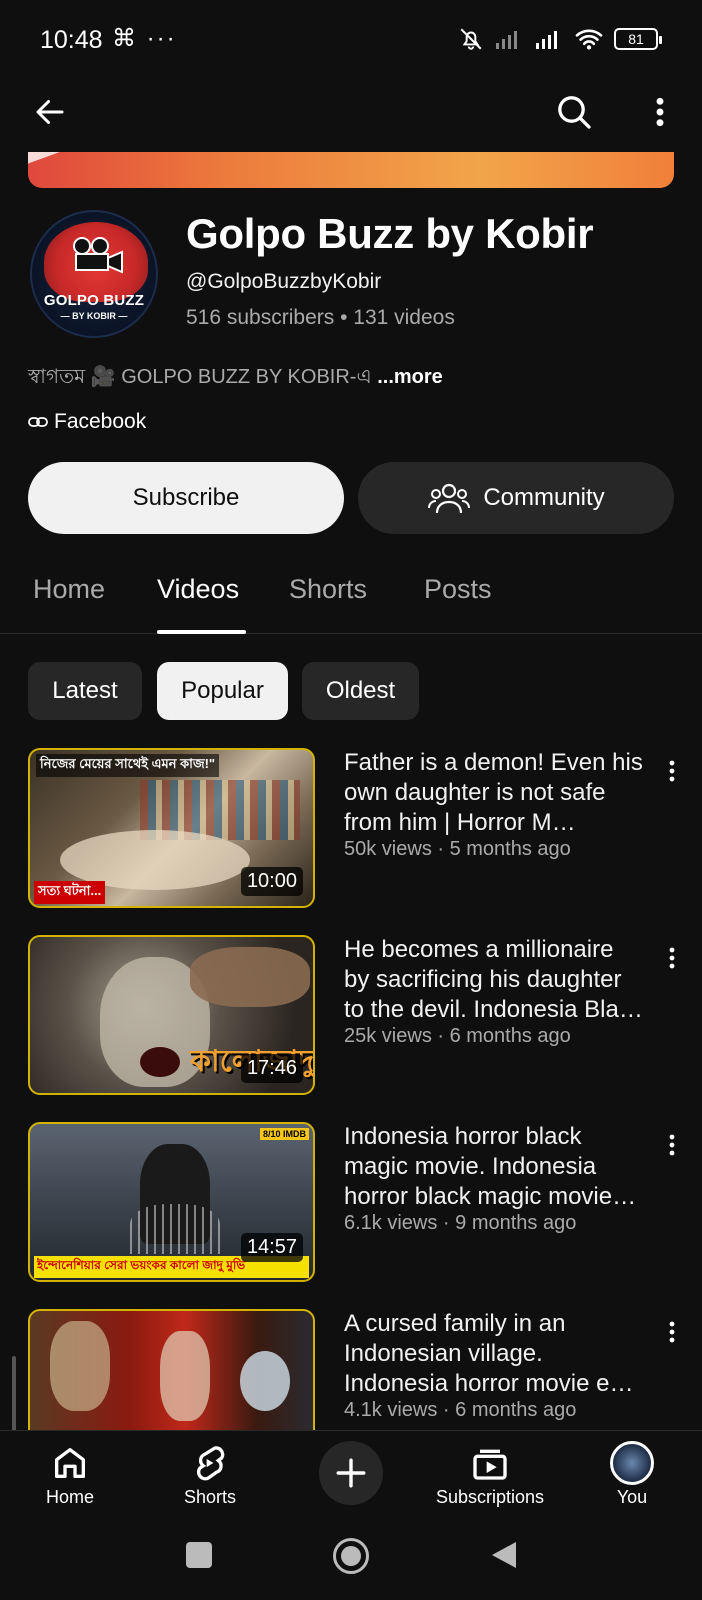 This screenshot has height=1600, width=702. I want to click on nav-you: You, so click(632, 1474).